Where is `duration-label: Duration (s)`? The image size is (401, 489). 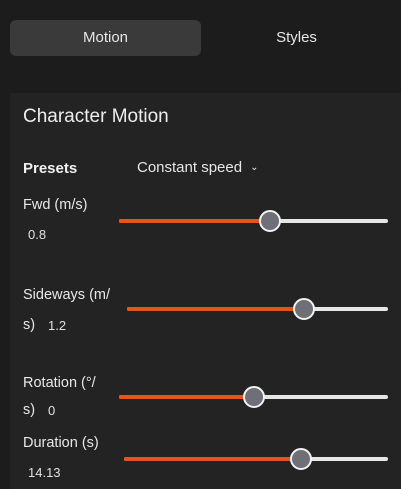
duration-label: Duration (s) is located at coordinates (61, 443).